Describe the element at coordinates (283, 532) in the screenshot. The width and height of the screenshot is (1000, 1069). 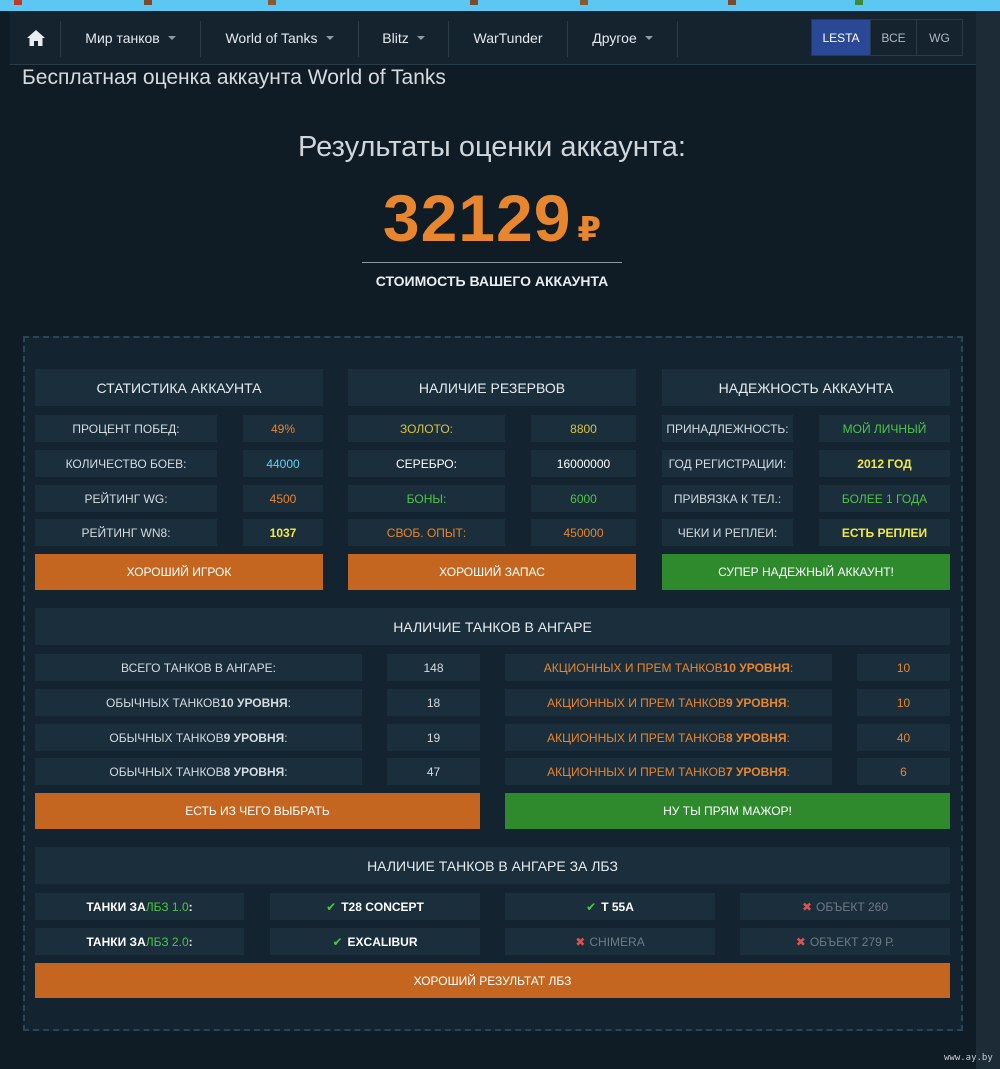
I see `stats-value-wn8: 1037` at that location.